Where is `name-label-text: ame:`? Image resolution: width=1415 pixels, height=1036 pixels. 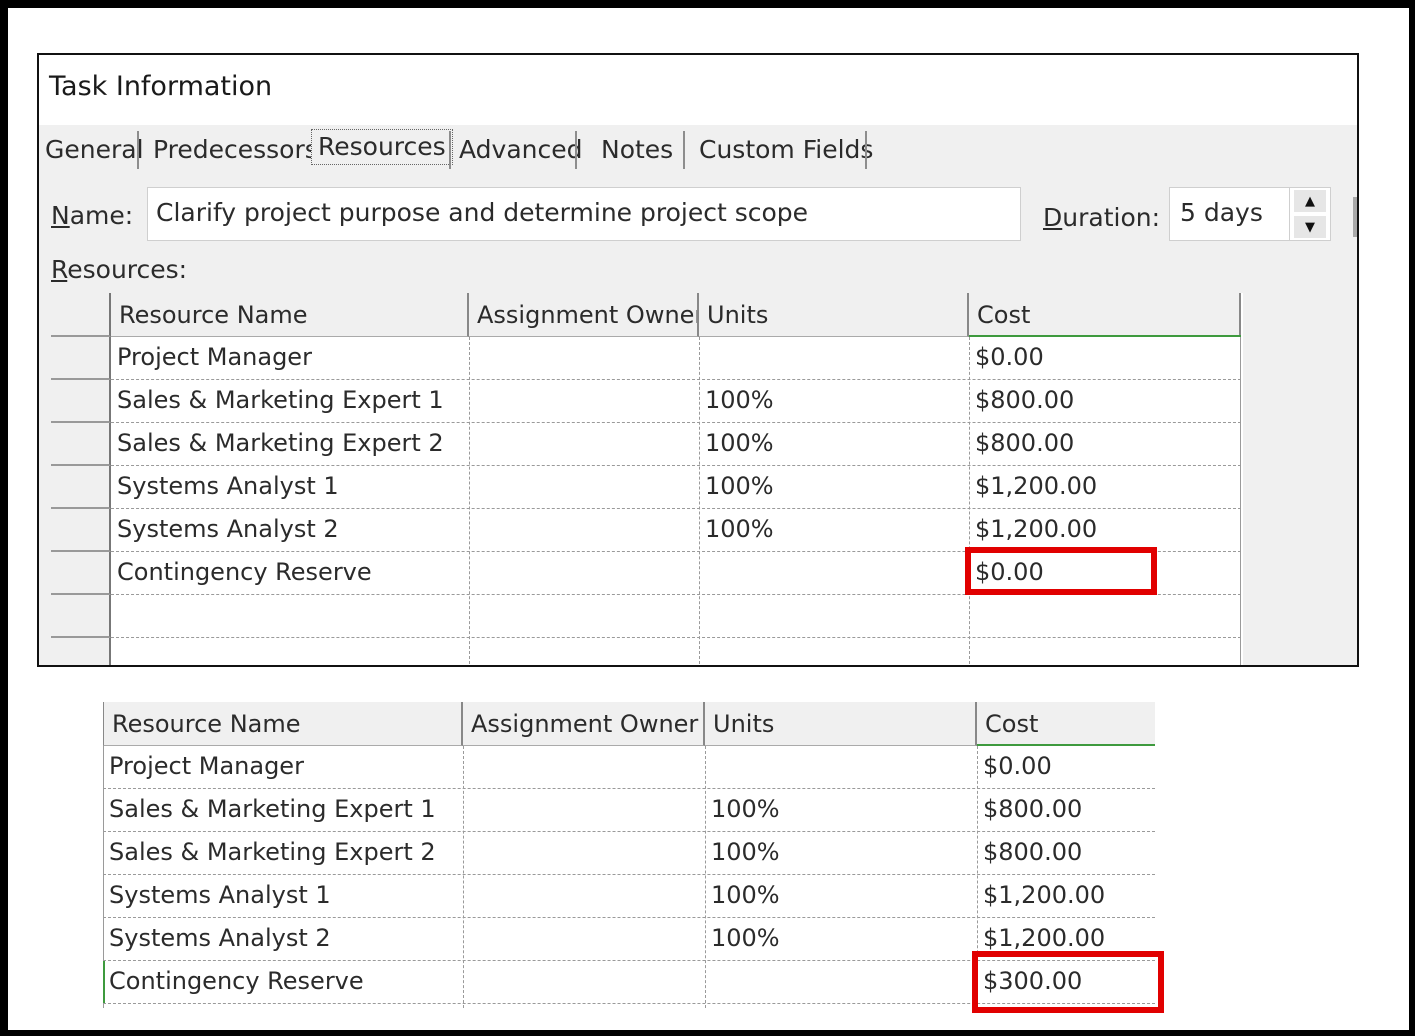
name-label-text: ame: is located at coordinates (101, 215).